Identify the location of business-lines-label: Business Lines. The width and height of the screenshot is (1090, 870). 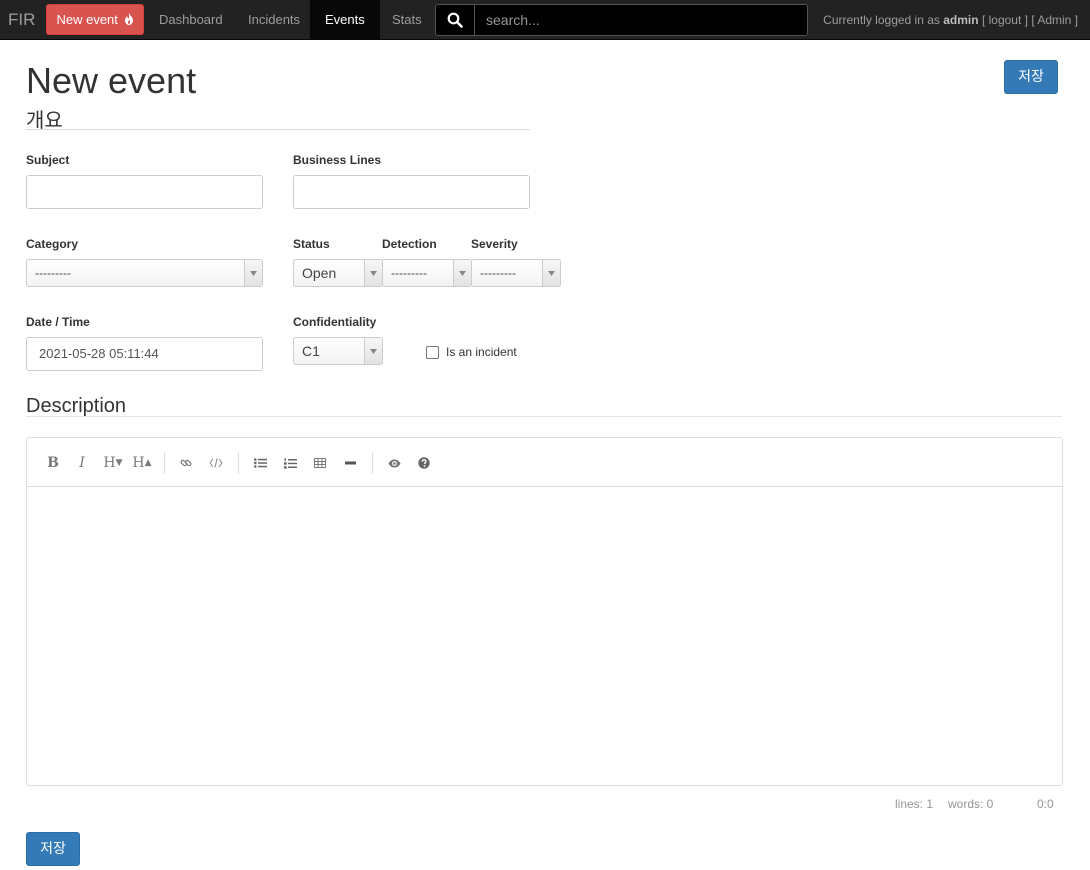
(337, 160).